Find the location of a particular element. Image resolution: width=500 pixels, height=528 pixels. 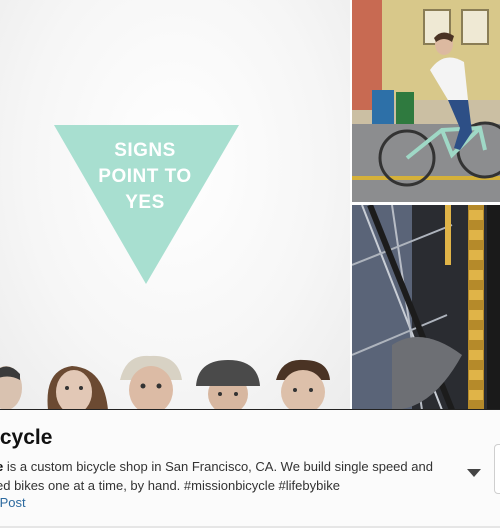

sign-text: SIGNS POINT TO YES is located at coordinates (145, 177).